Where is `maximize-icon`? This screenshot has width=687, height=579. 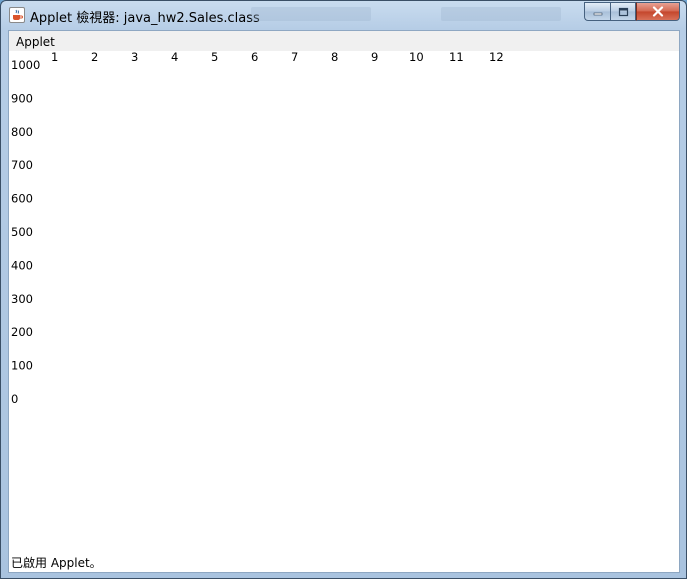 maximize-icon is located at coordinates (623, 11).